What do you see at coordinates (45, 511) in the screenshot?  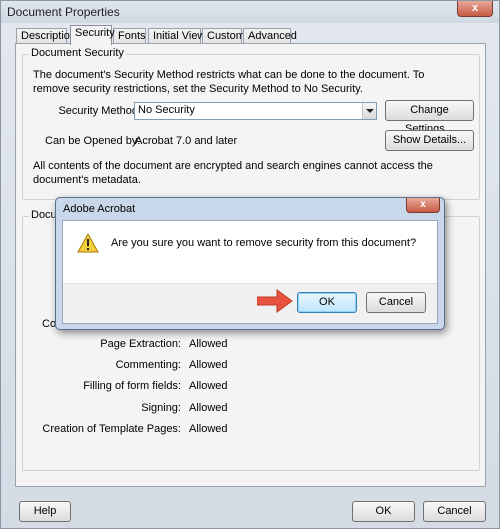 I see `help-button: Help` at bounding box center [45, 511].